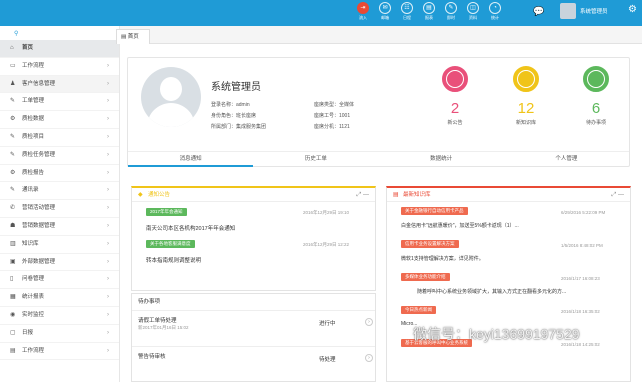  Describe the element at coordinates (455, 96) in the screenshot. I see `stat-announcements: 2 新公告` at that location.